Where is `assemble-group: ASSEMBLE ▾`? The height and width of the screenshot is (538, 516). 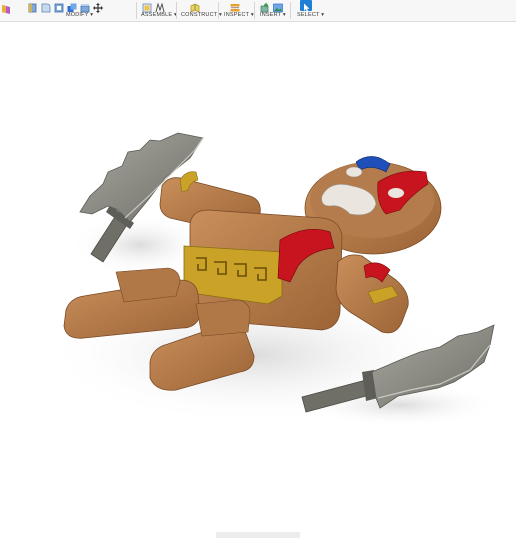
assemble-group: ASSEMBLE ▾ is located at coordinates (158, 10).